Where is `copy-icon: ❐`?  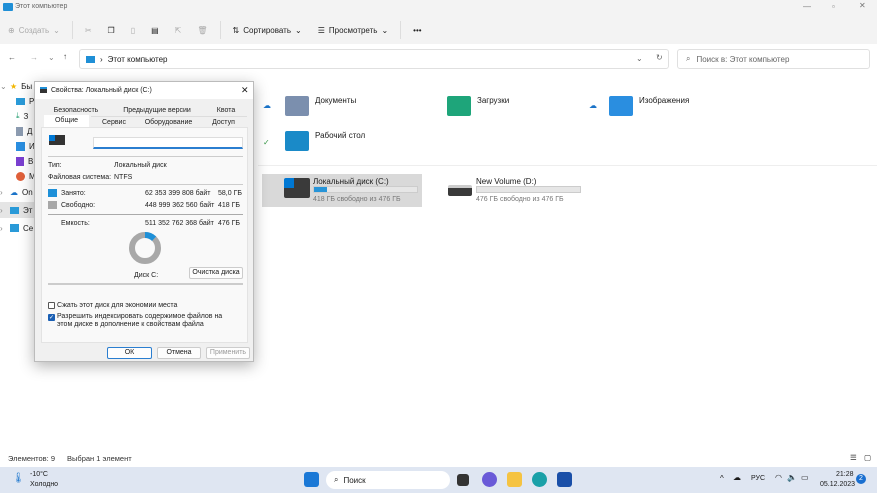 copy-icon: ❐ is located at coordinates (111, 30).